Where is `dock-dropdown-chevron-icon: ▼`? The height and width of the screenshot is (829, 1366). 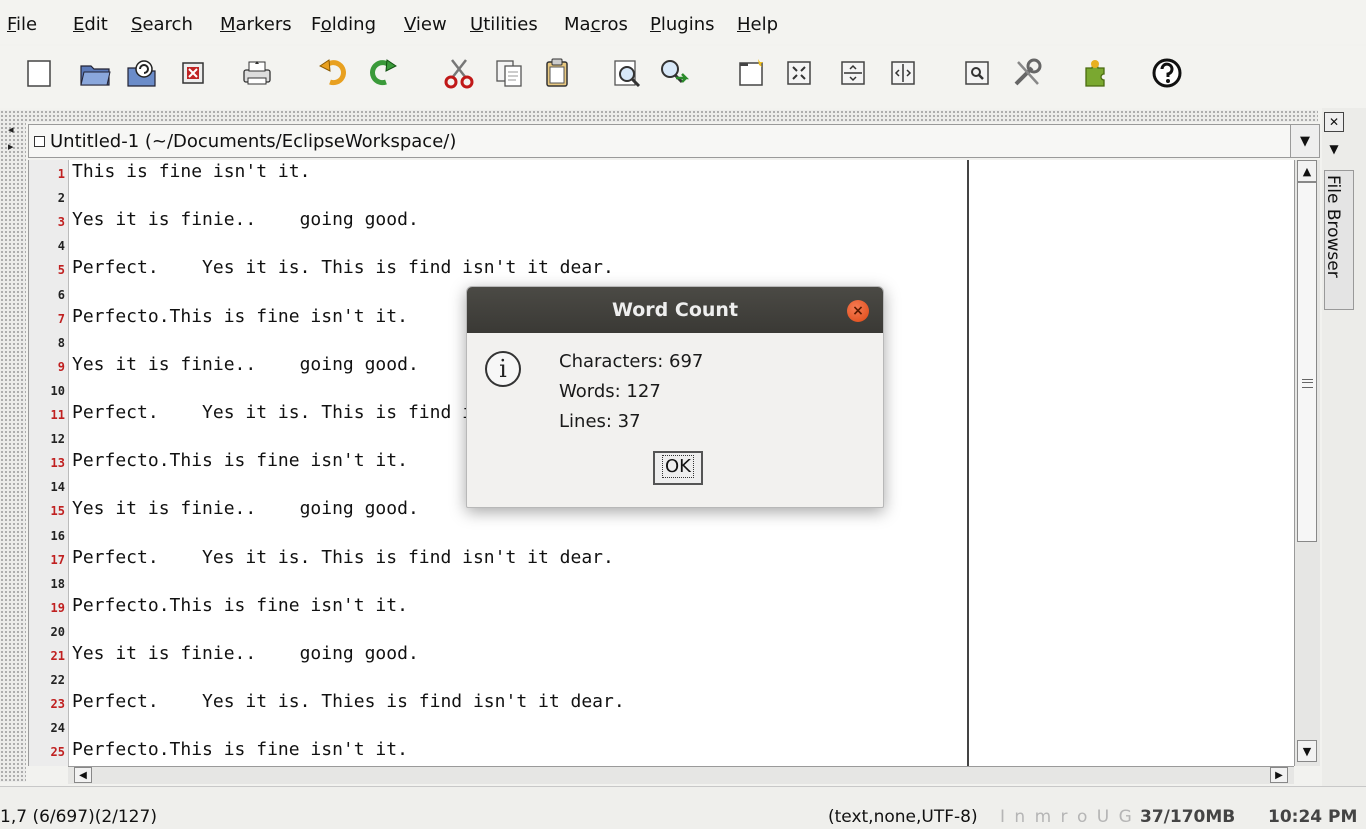
dock-dropdown-chevron-icon: ▼ is located at coordinates (1334, 149).